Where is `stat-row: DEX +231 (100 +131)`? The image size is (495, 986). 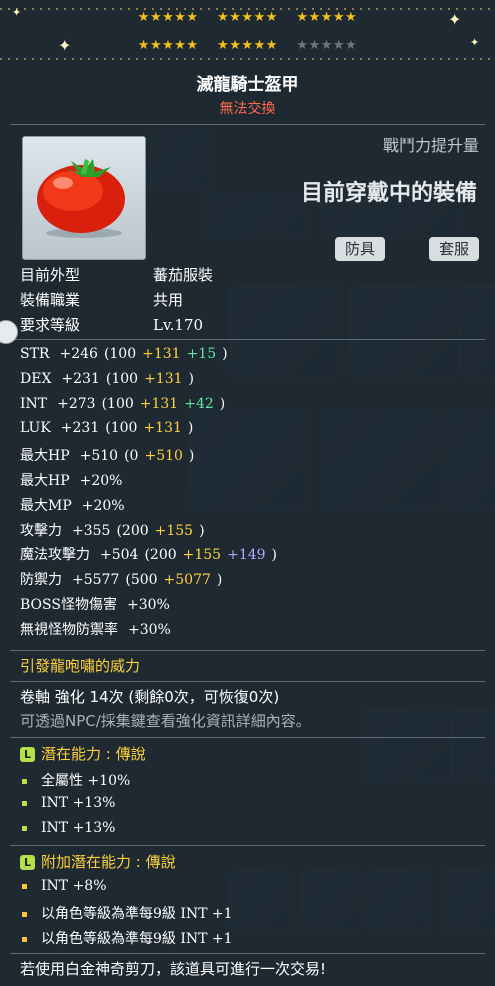 stat-row: DEX +231 (100 +131) is located at coordinates (107, 378).